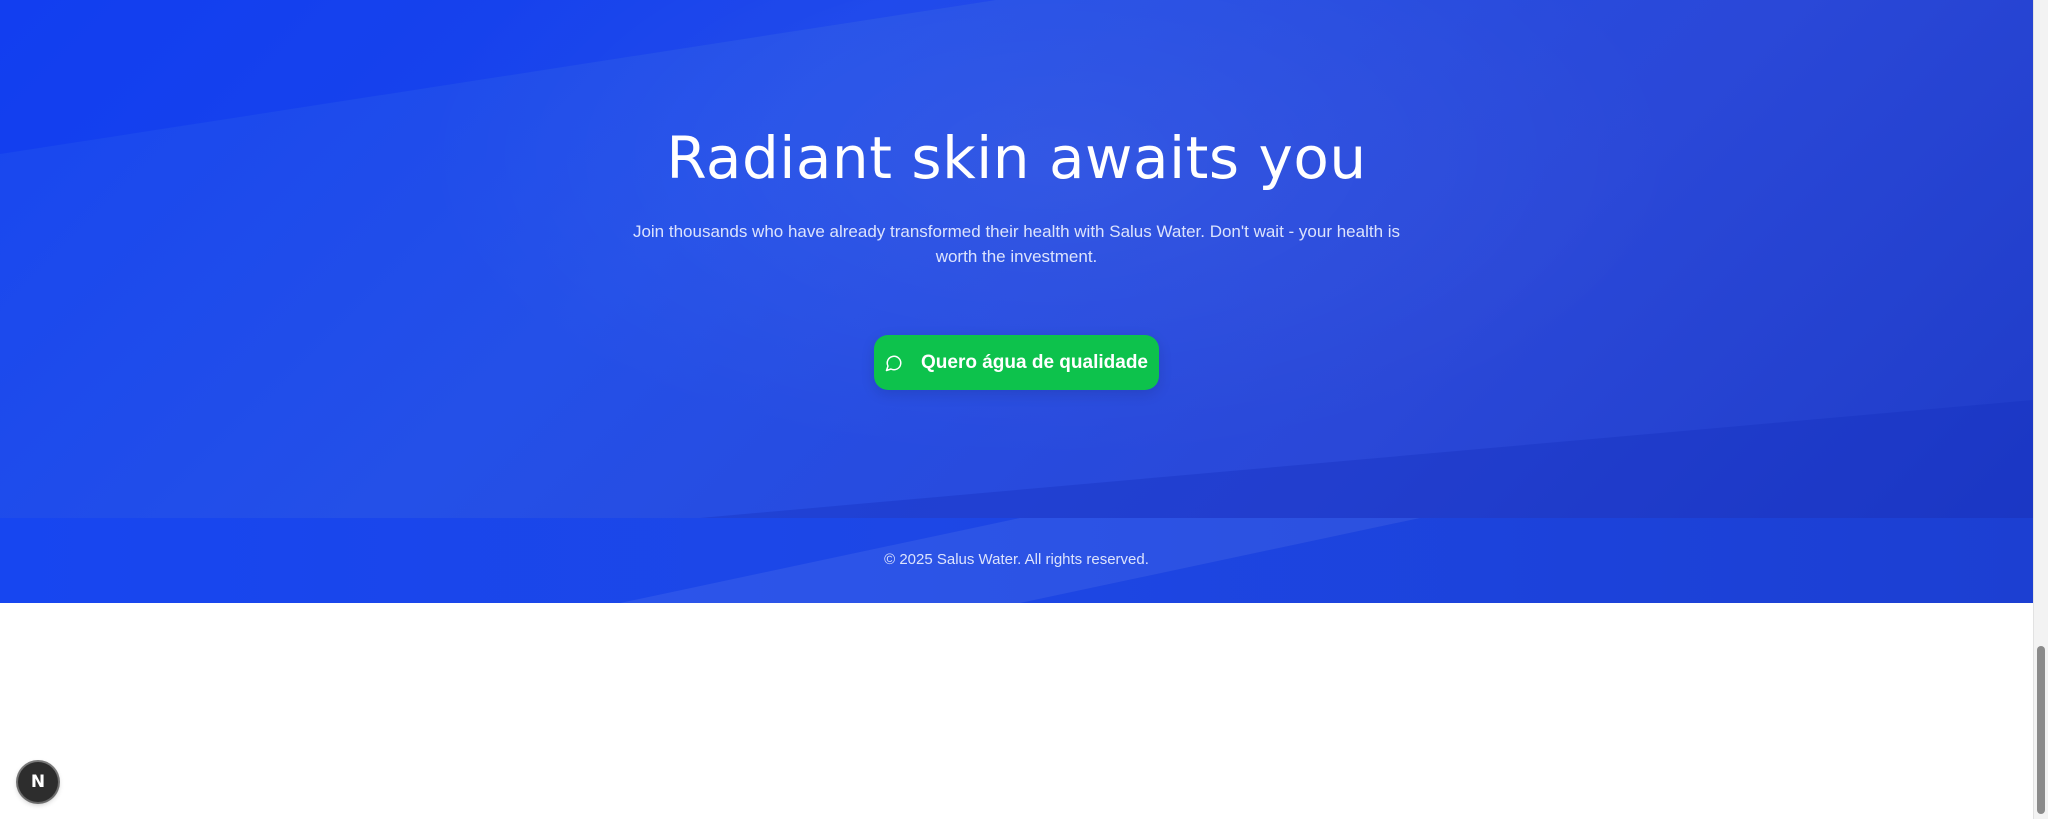  I want to click on cta-whatsapp-button: Quero água de qualidade, so click(1016, 362).